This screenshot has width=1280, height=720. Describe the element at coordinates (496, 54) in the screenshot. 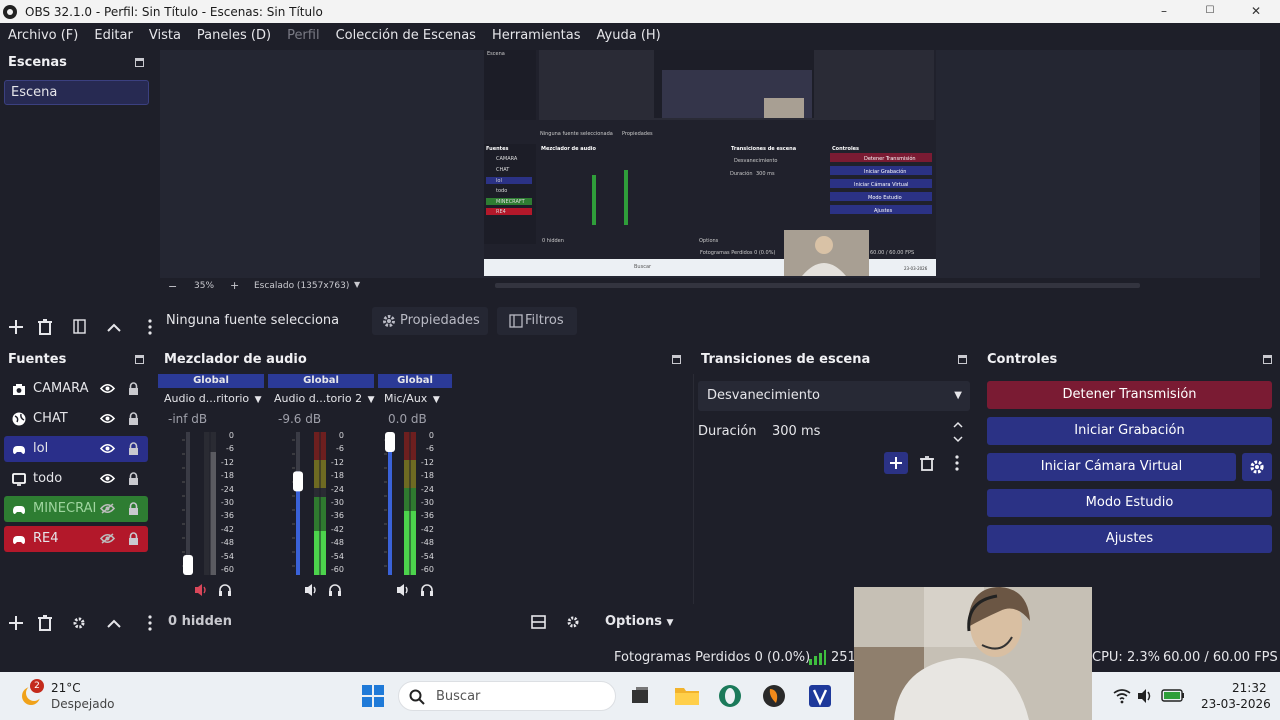

I see `nested-scene: Escena` at that location.